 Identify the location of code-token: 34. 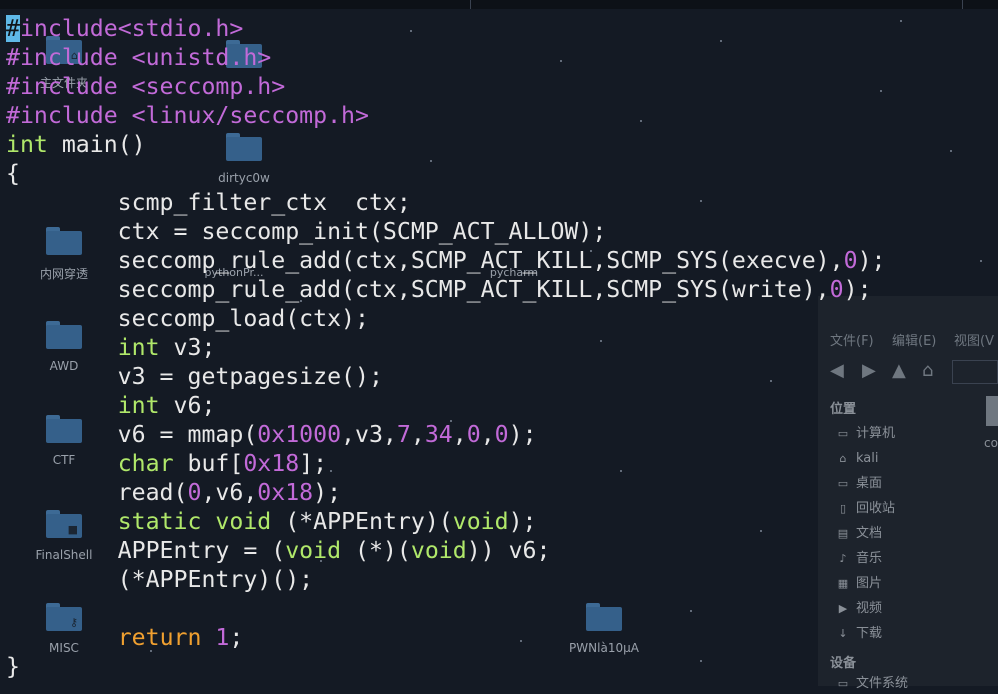
(438, 434).